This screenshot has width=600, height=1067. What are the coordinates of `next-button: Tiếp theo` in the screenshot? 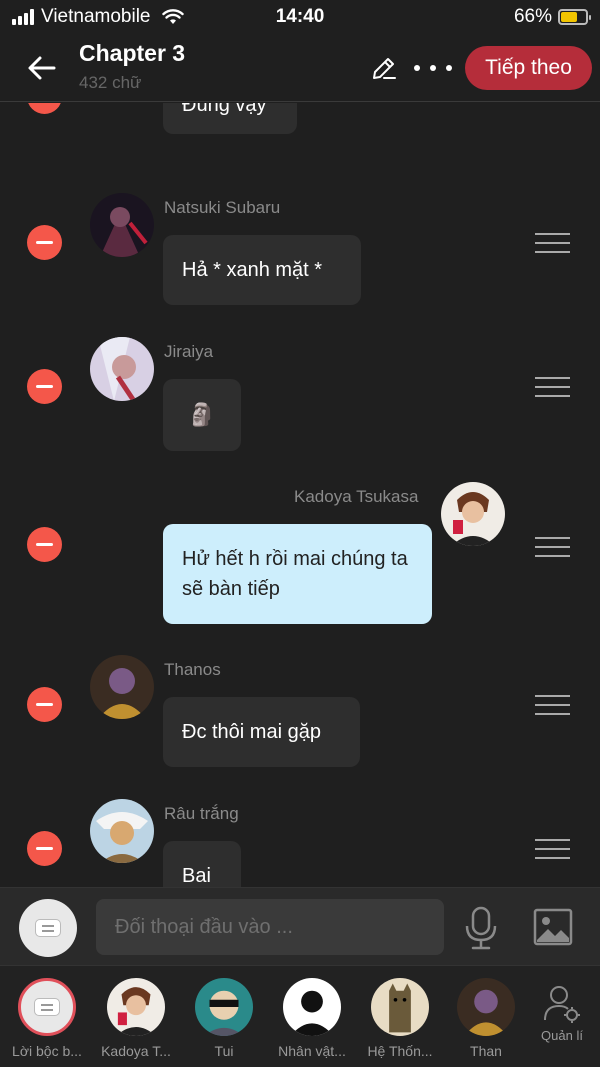 It's located at (528, 68).